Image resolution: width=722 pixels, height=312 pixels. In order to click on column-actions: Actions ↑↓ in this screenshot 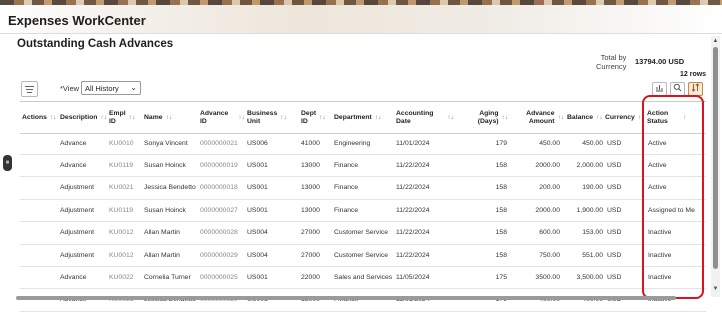, I will do `click(40, 117)`.